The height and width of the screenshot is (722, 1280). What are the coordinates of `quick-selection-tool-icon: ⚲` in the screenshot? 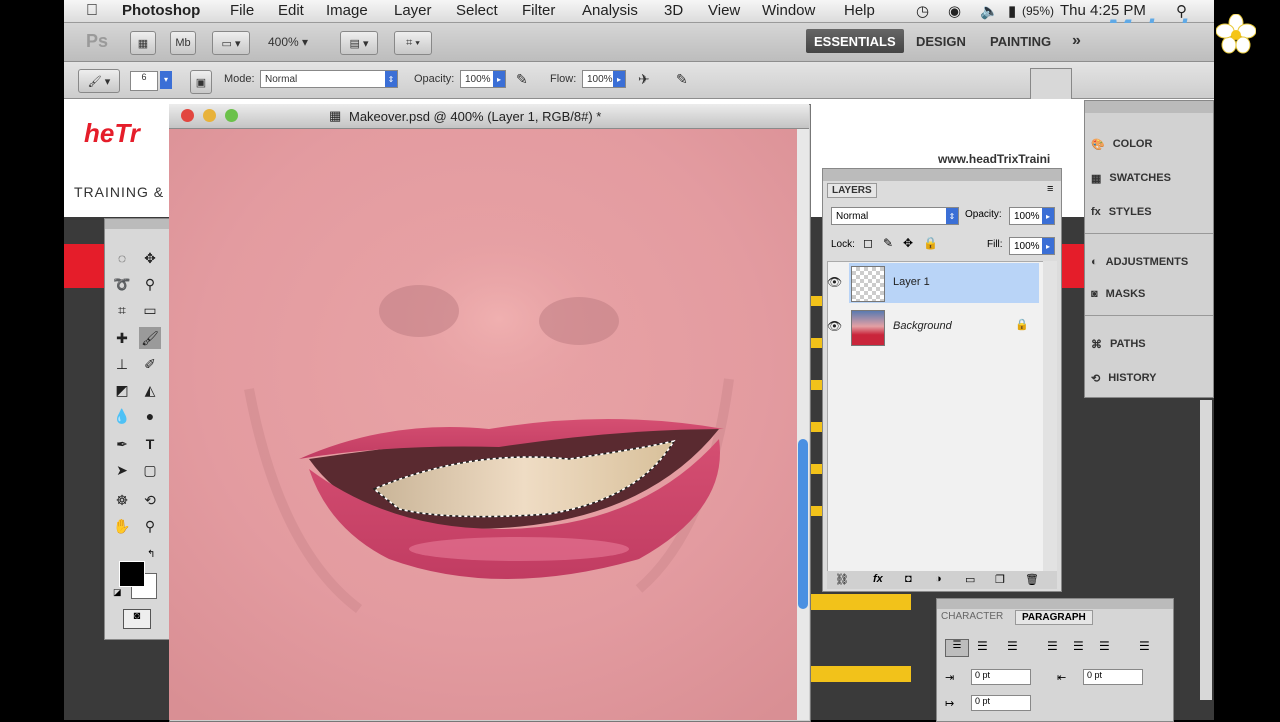 It's located at (150, 284).